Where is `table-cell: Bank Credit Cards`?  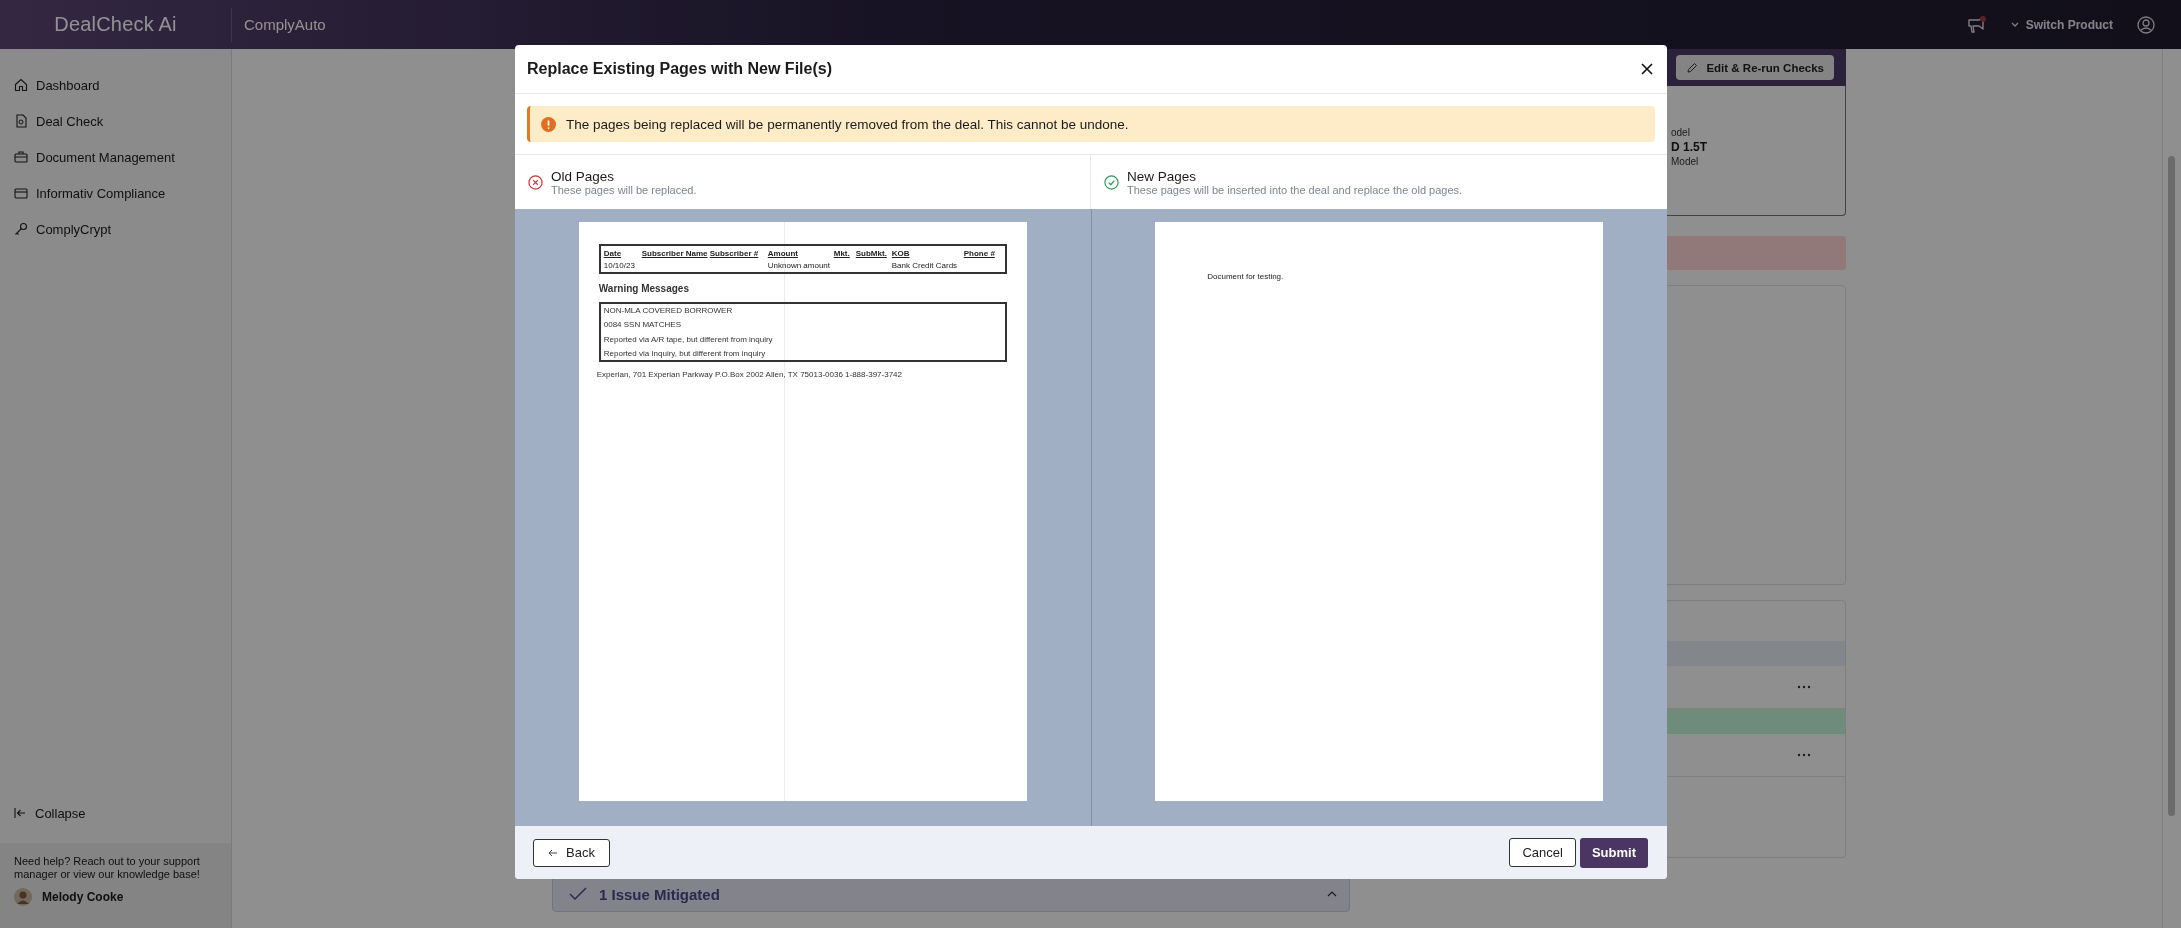 table-cell: Bank Credit Cards is located at coordinates (924, 265).